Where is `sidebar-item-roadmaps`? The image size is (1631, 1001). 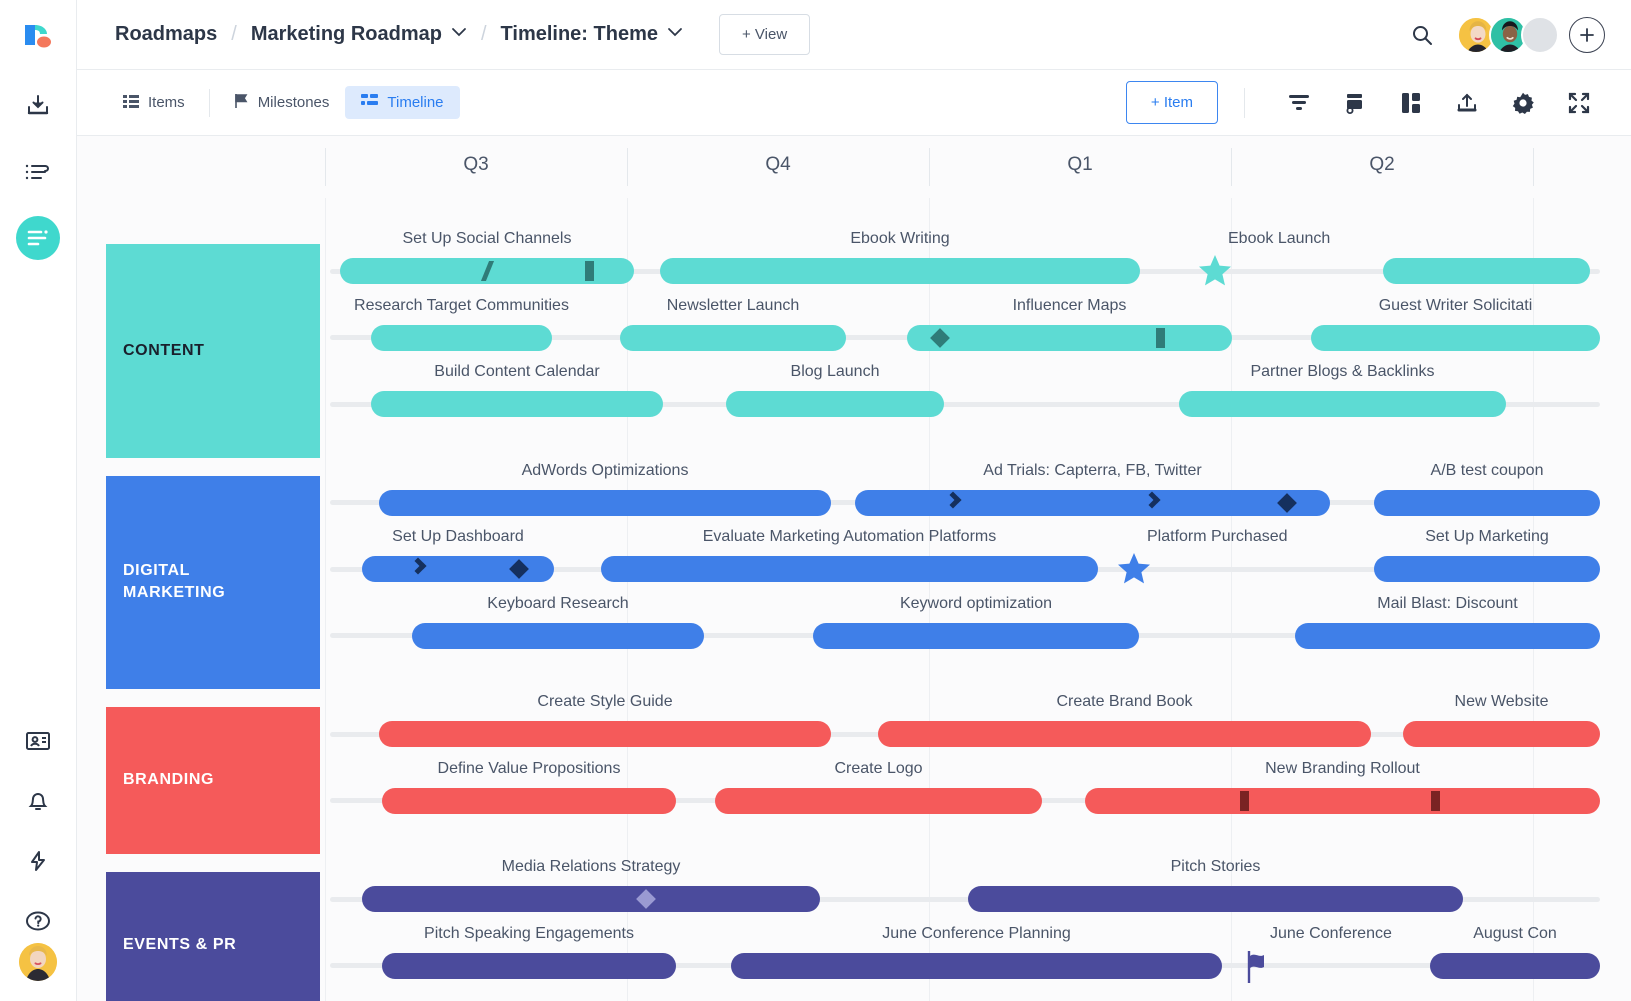 sidebar-item-roadmaps is located at coordinates (38, 238).